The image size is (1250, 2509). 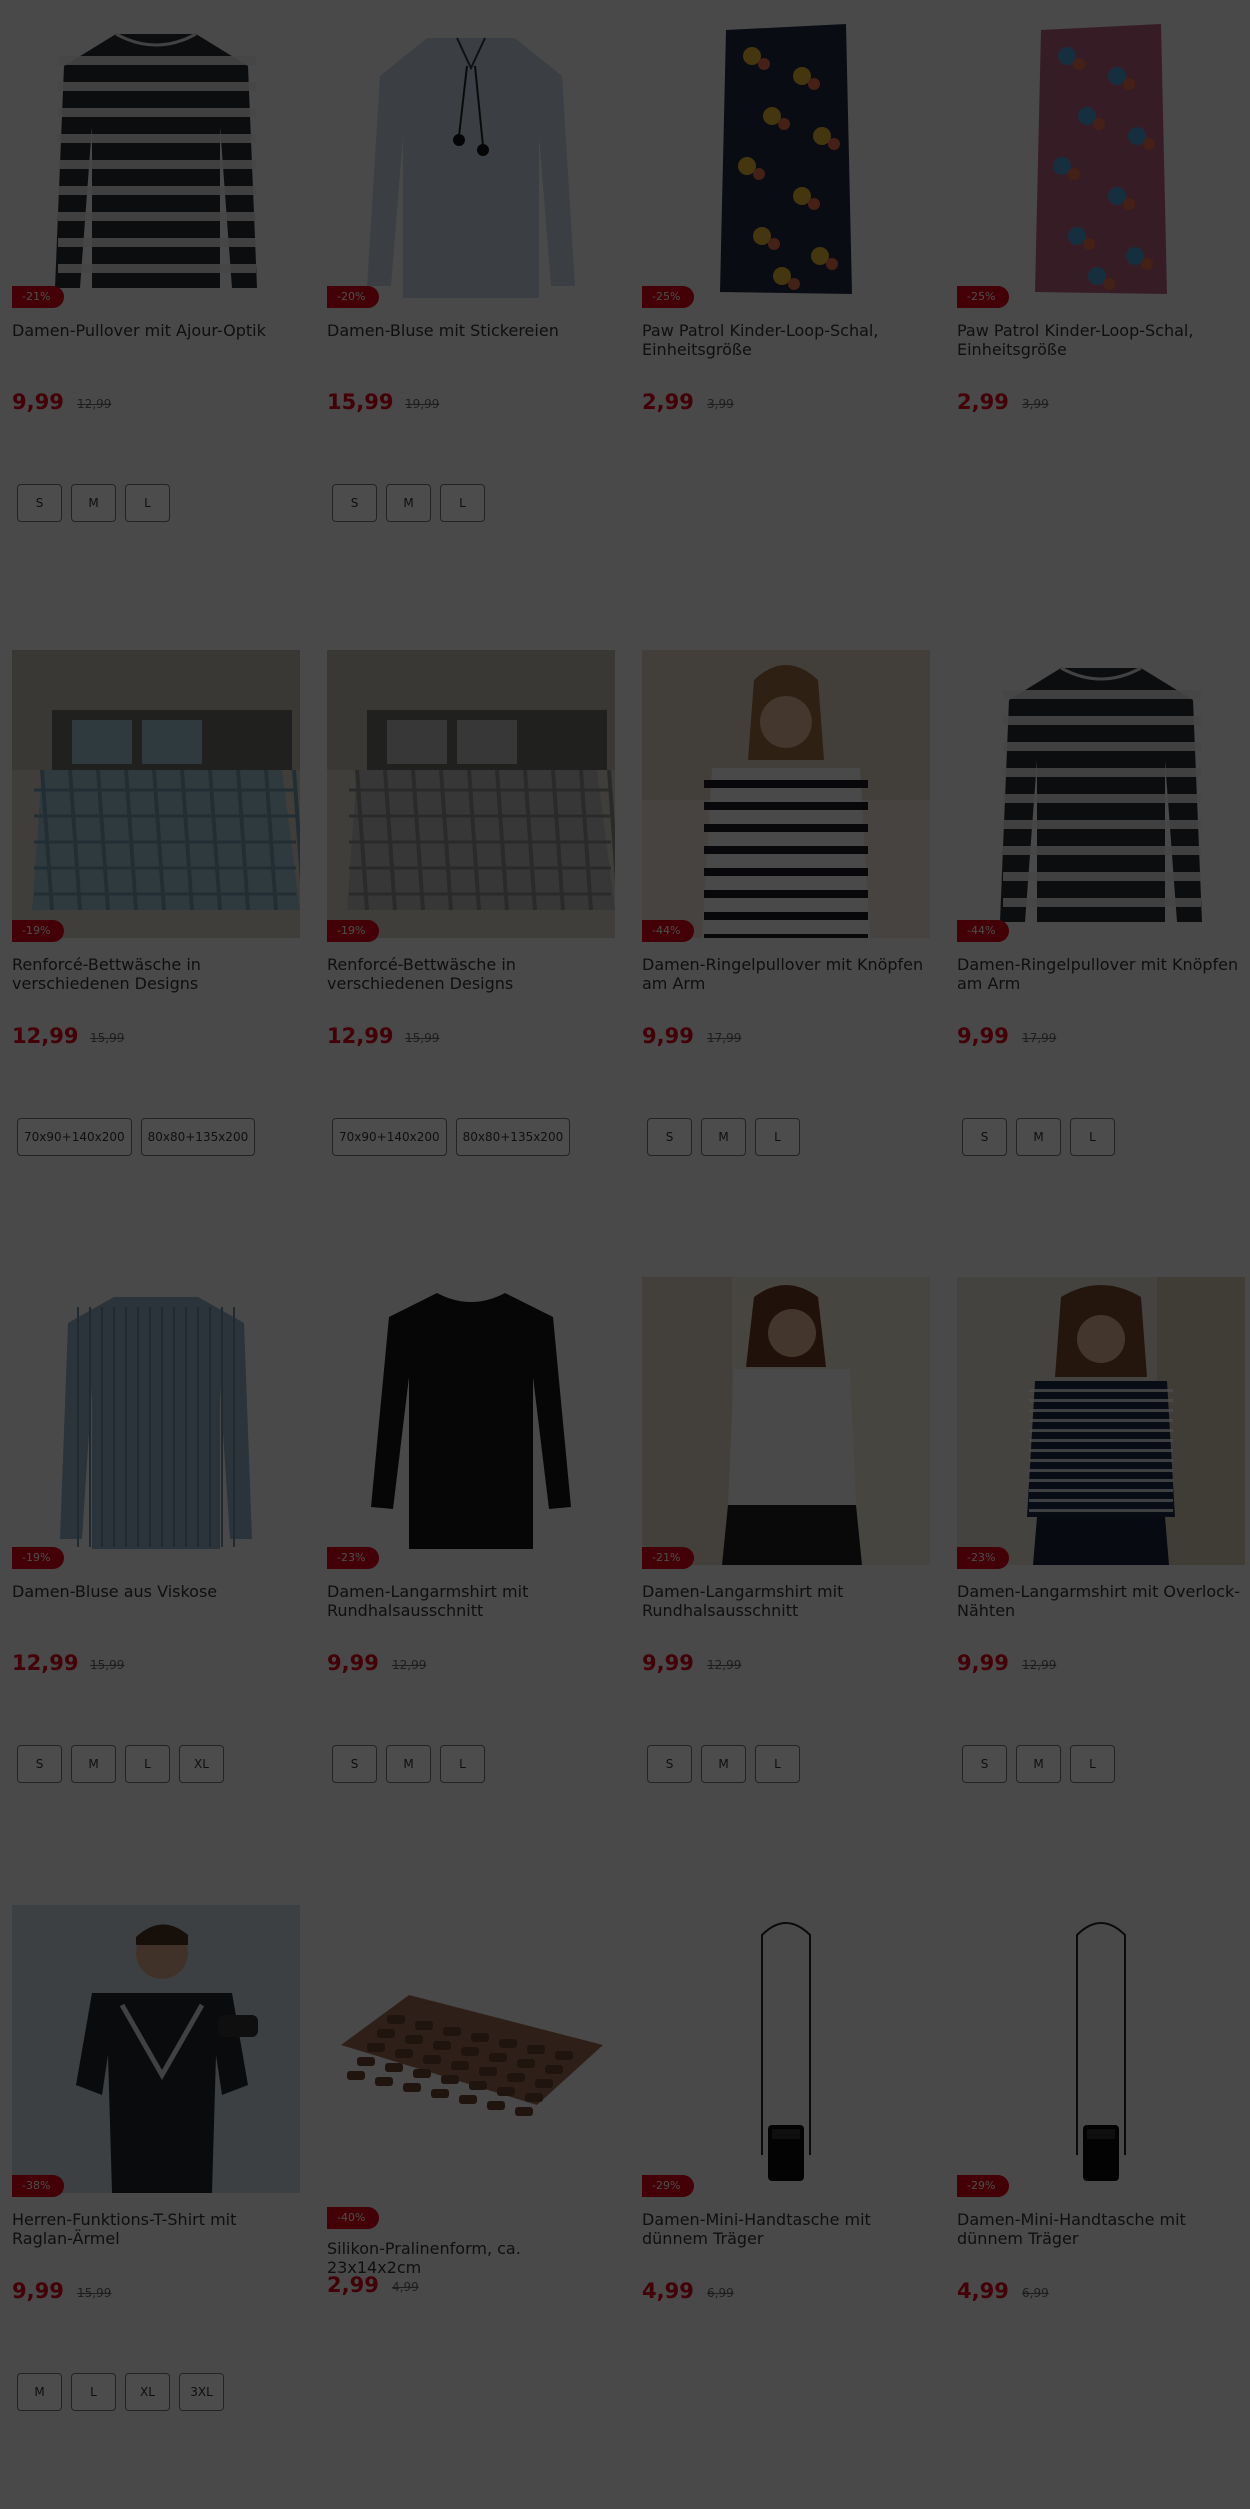 What do you see at coordinates (983, 2186) in the screenshot?
I see `discount-badge: -29%` at bounding box center [983, 2186].